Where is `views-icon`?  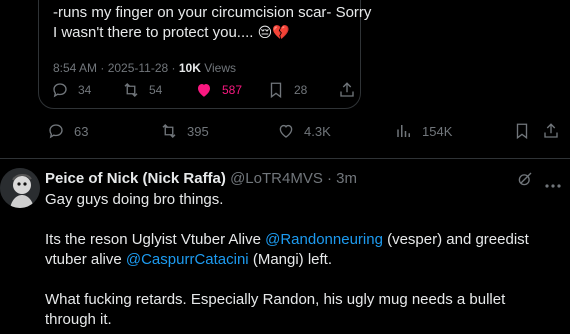 views-icon is located at coordinates (403, 131).